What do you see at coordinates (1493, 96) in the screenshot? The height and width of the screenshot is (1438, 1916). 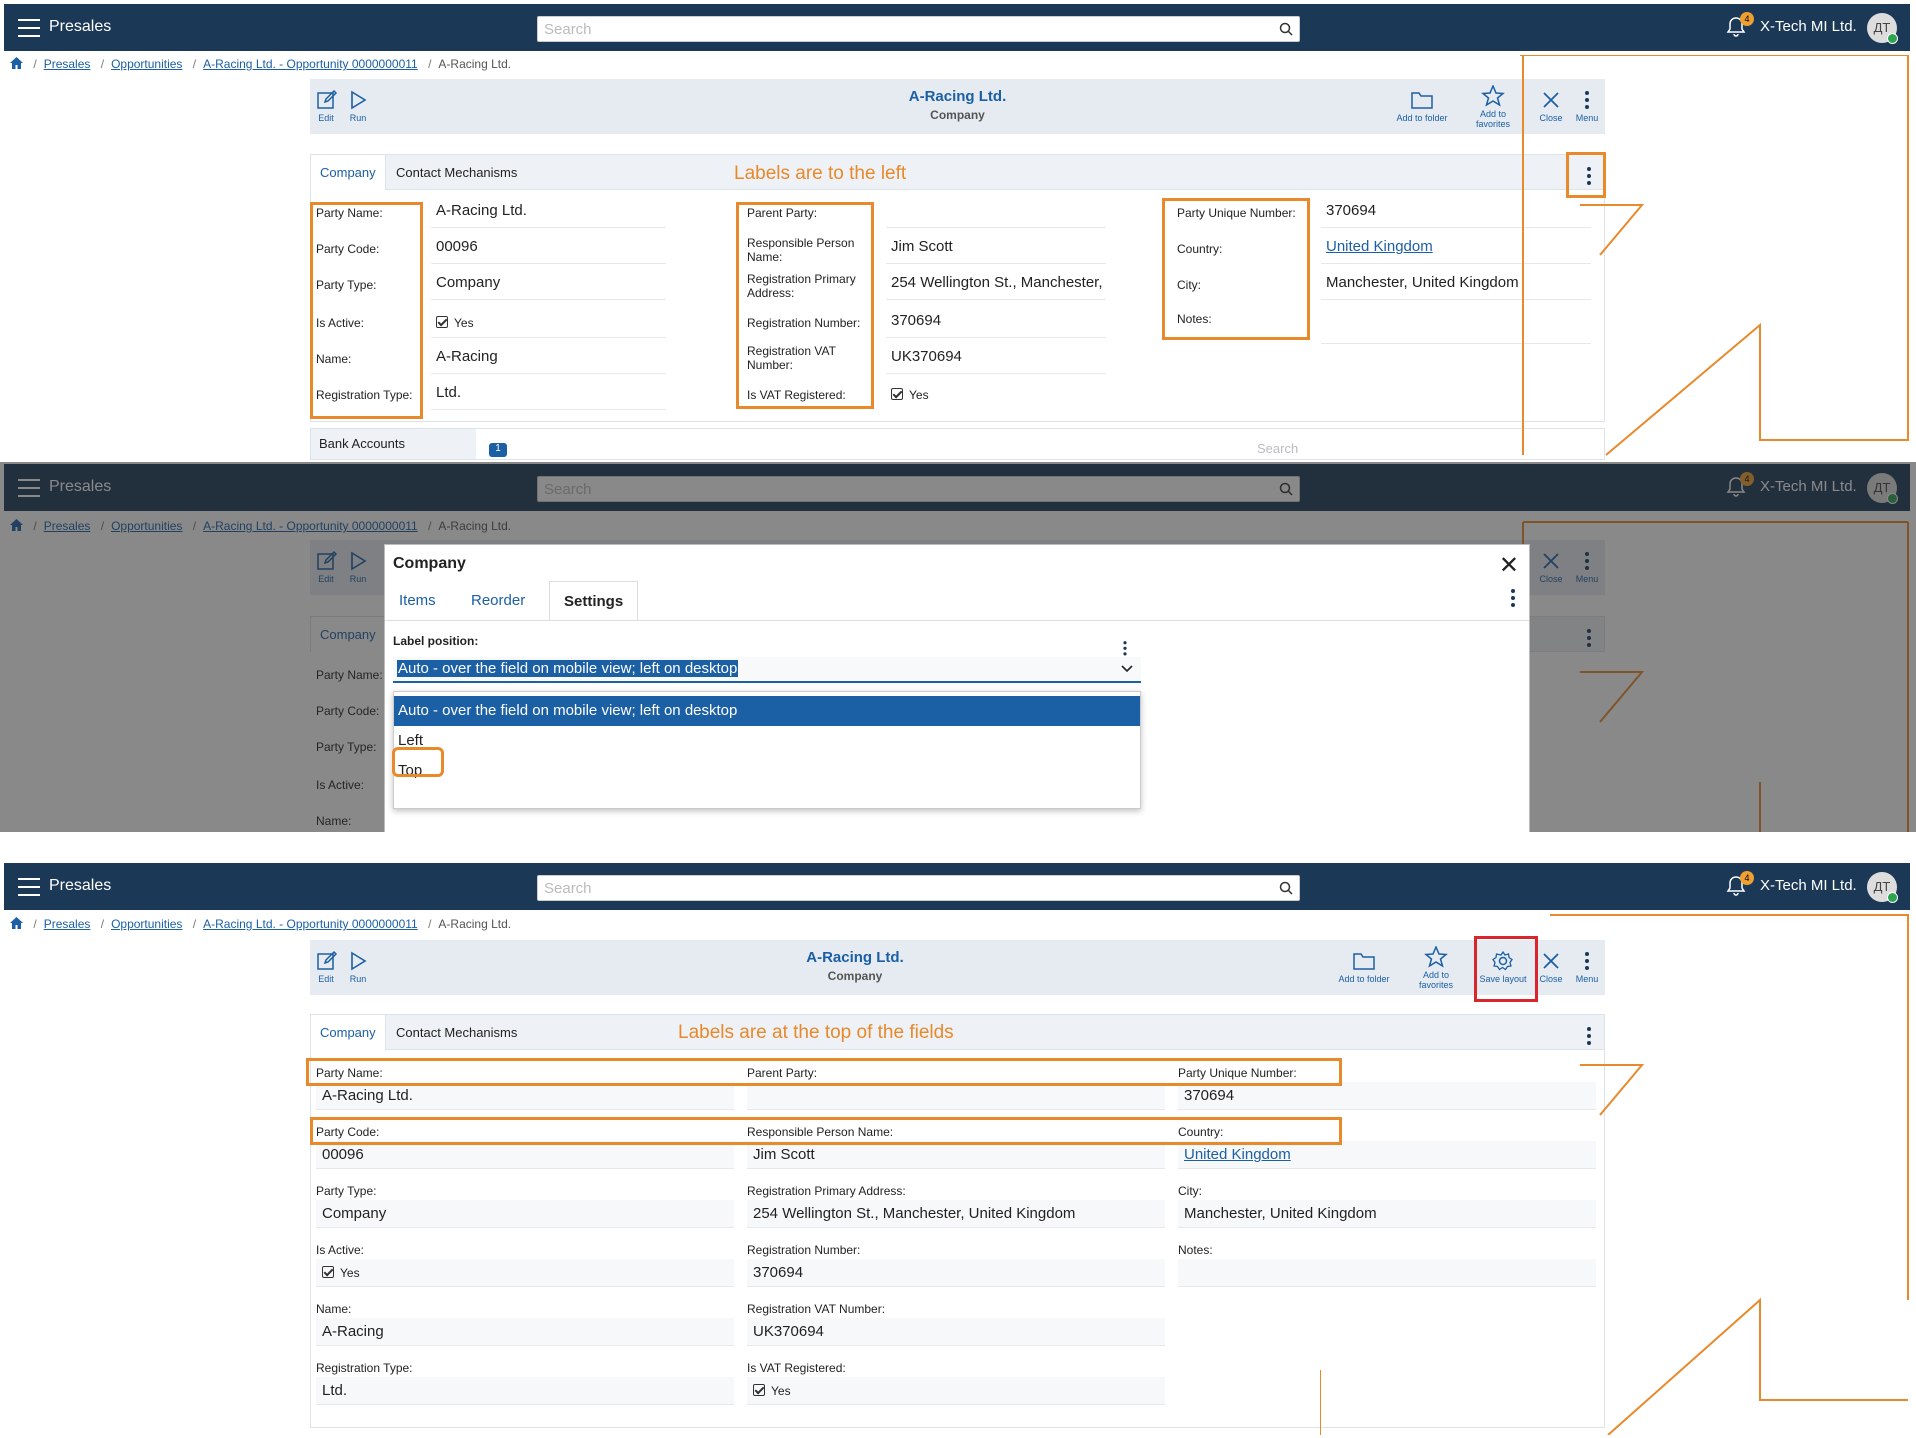 I see `star-icon` at bounding box center [1493, 96].